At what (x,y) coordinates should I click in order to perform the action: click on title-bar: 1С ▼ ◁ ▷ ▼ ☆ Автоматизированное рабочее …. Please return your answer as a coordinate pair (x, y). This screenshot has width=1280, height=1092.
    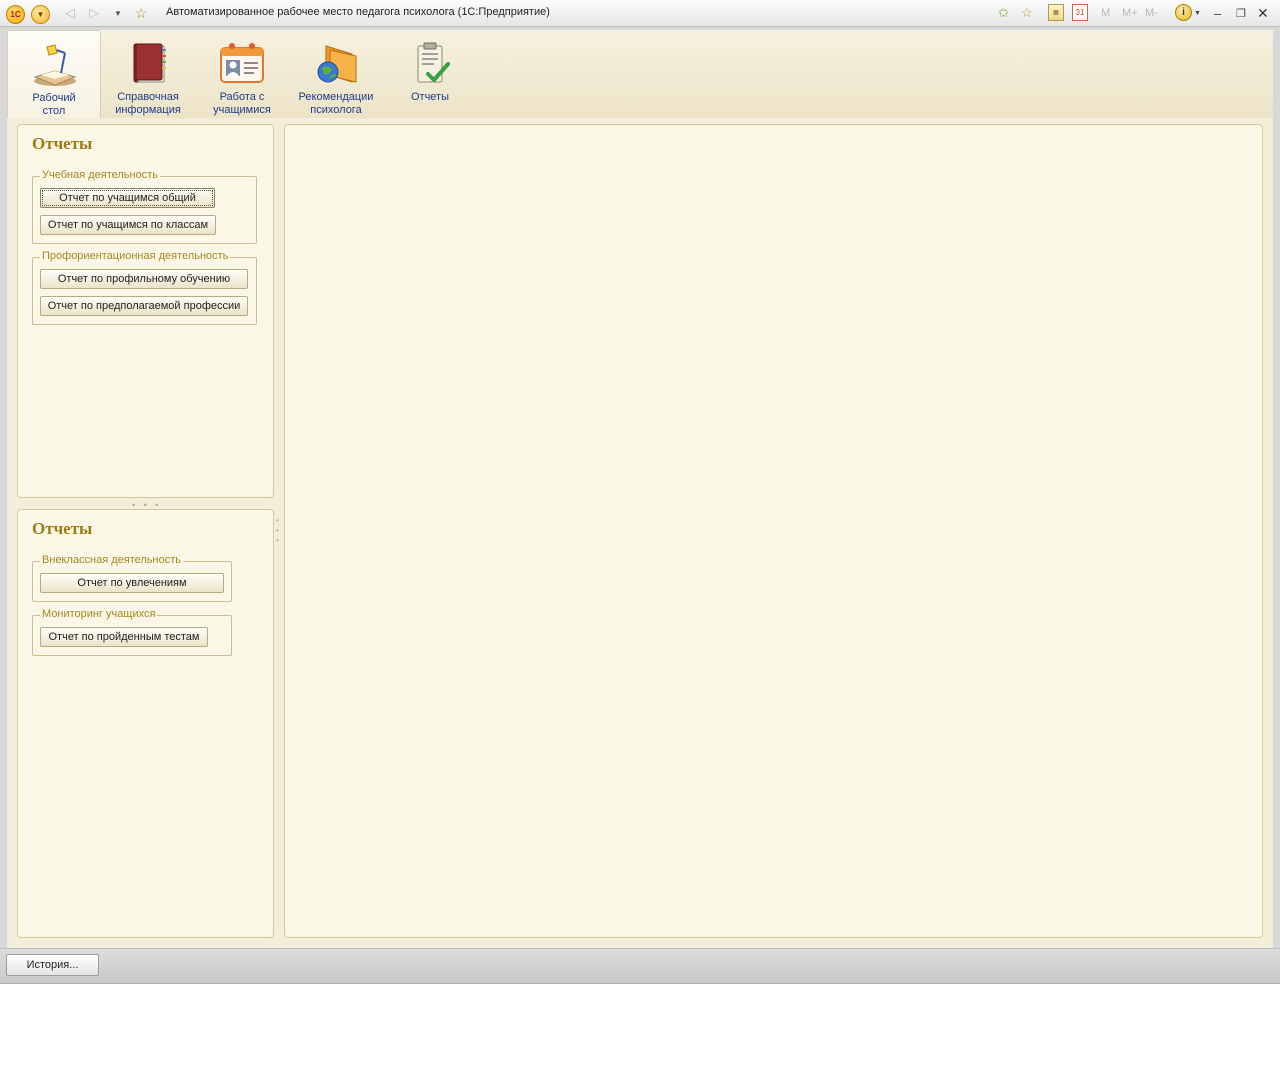
    Looking at the image, I should click on (640, 13).